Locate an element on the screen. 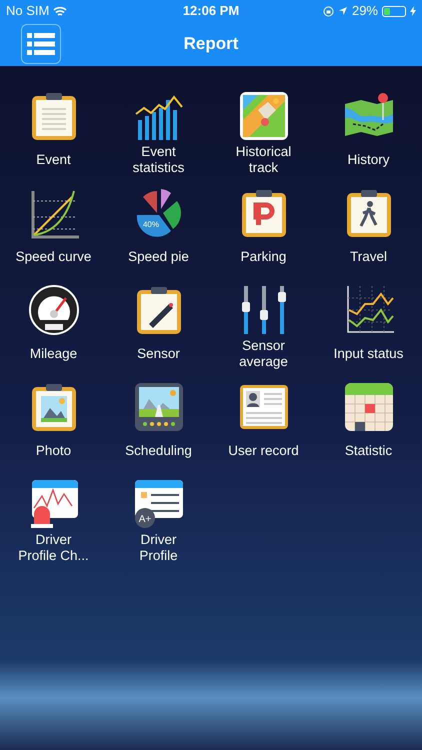 The width and height of the screenshot is (422, 750). percent-text: 40% is located at coordinates (150, 224).